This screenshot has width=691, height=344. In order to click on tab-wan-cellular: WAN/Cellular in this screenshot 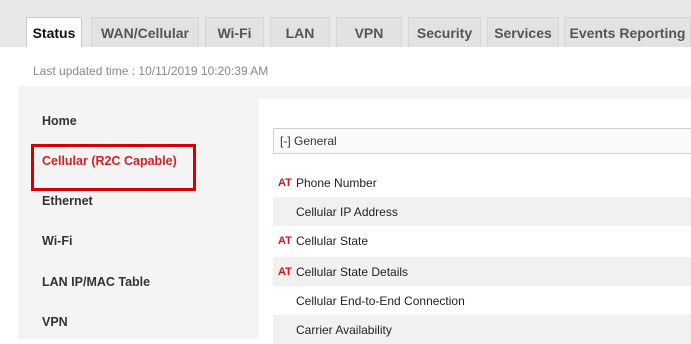, I will do `click(145, 32)`.